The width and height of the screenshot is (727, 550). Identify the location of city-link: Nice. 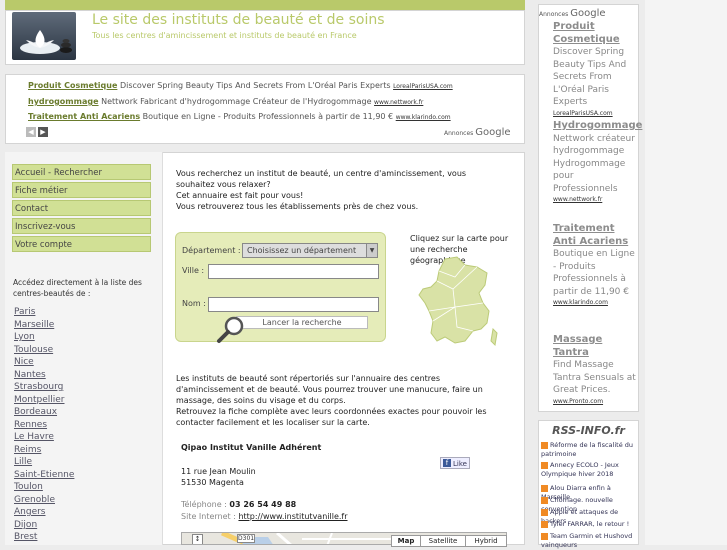
(24, 362).